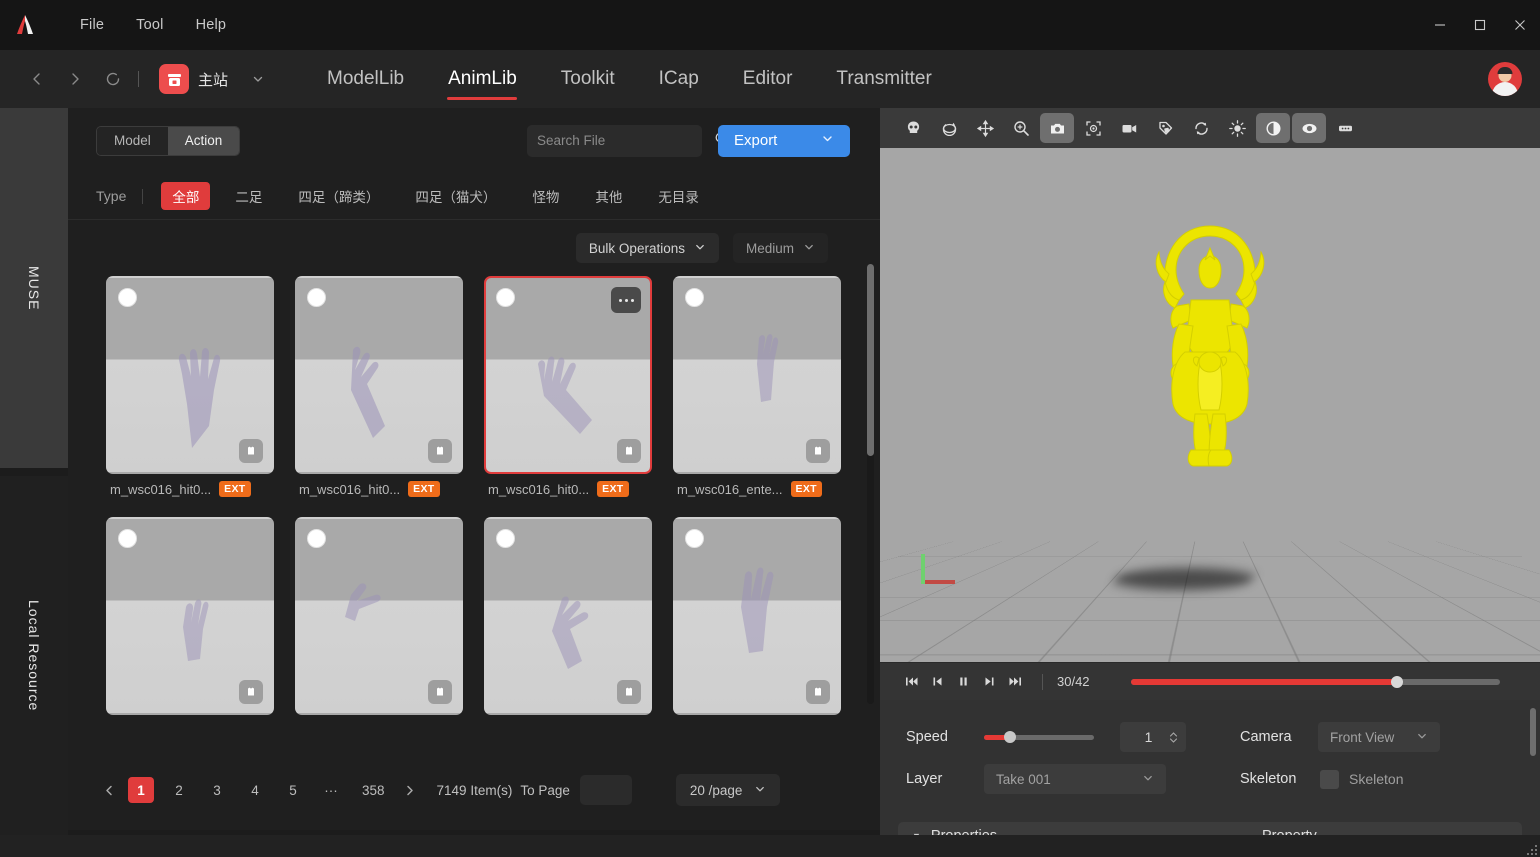 Image resolution: width=1540 pixels, height=857 pixels. What do you see at coordinates (883, 79) in the screenshot?
I see `tab-transmitter: Transmitter` at bounding box center [883, 79].